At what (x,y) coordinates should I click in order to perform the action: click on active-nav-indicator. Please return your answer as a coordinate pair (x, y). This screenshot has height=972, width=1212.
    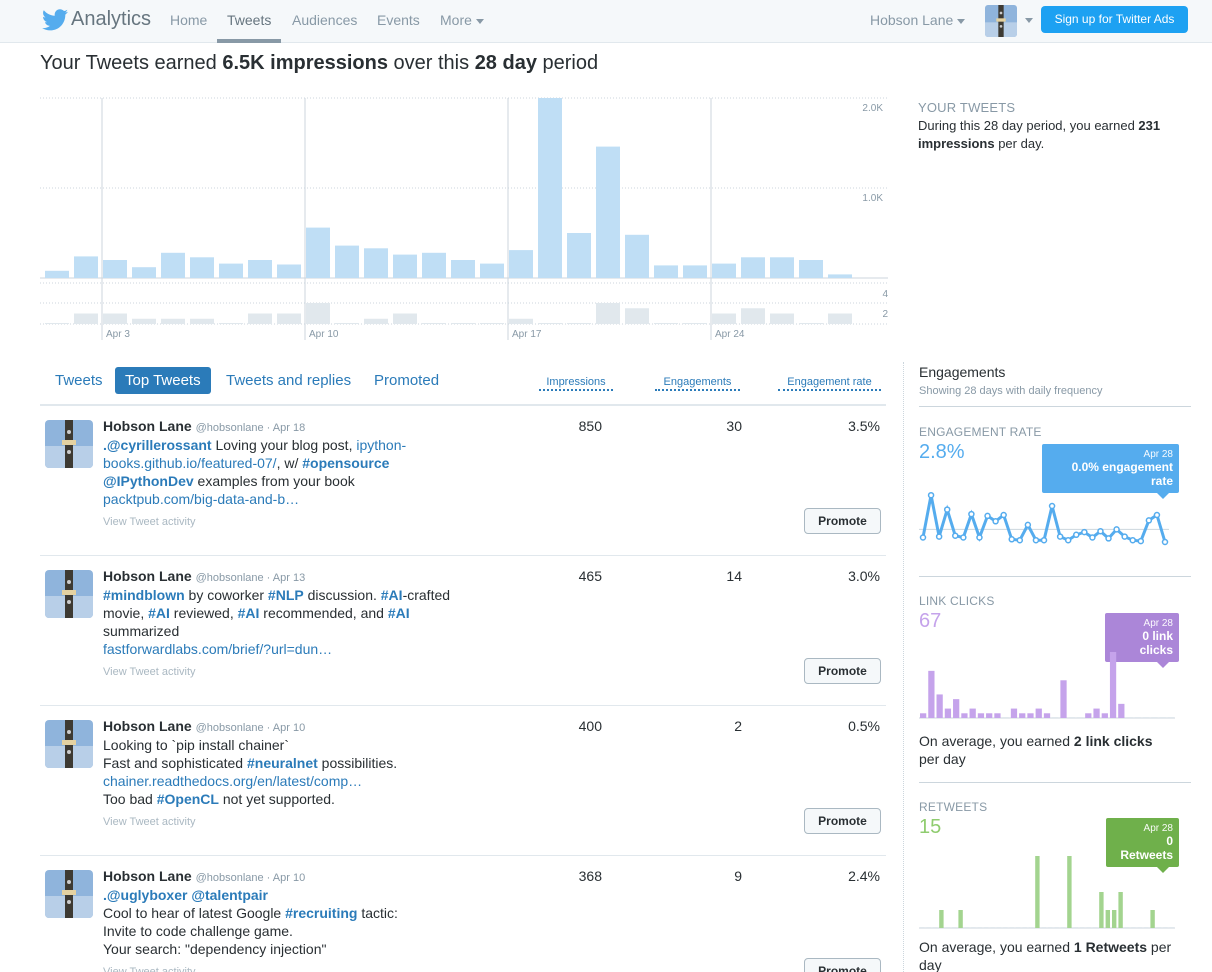
    Looking at the image, I should click on (249, 41).